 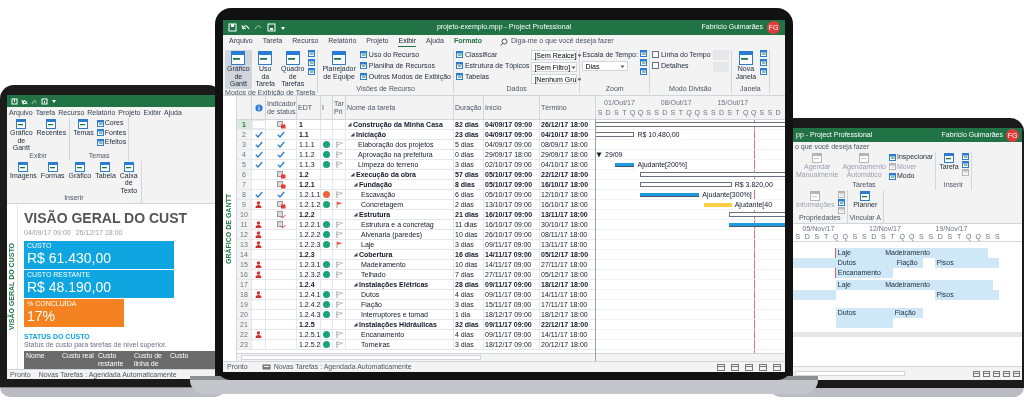 I want to click on search-icon, so click(x=503, y=41).